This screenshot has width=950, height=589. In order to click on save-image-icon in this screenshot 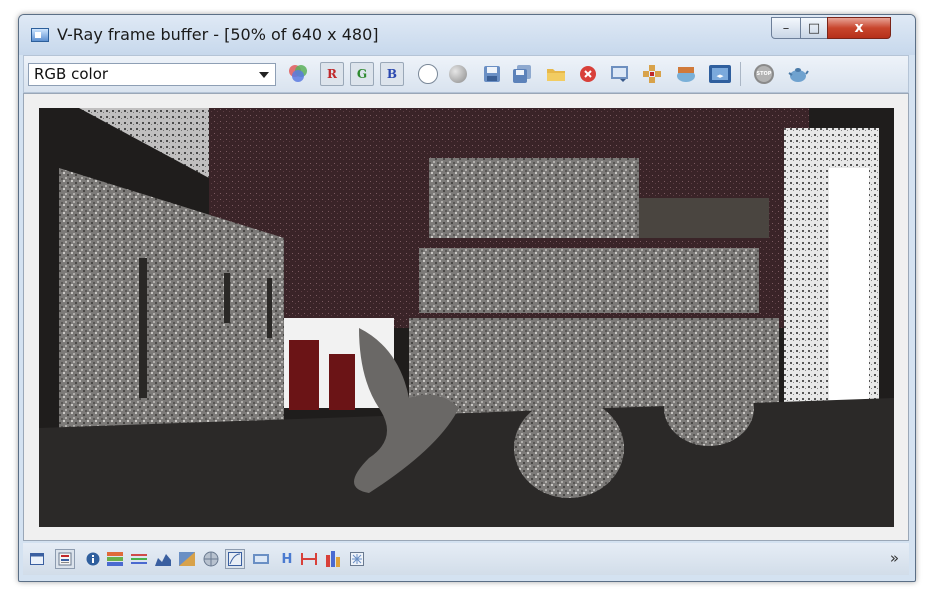, I will do `click(492, 74)`.